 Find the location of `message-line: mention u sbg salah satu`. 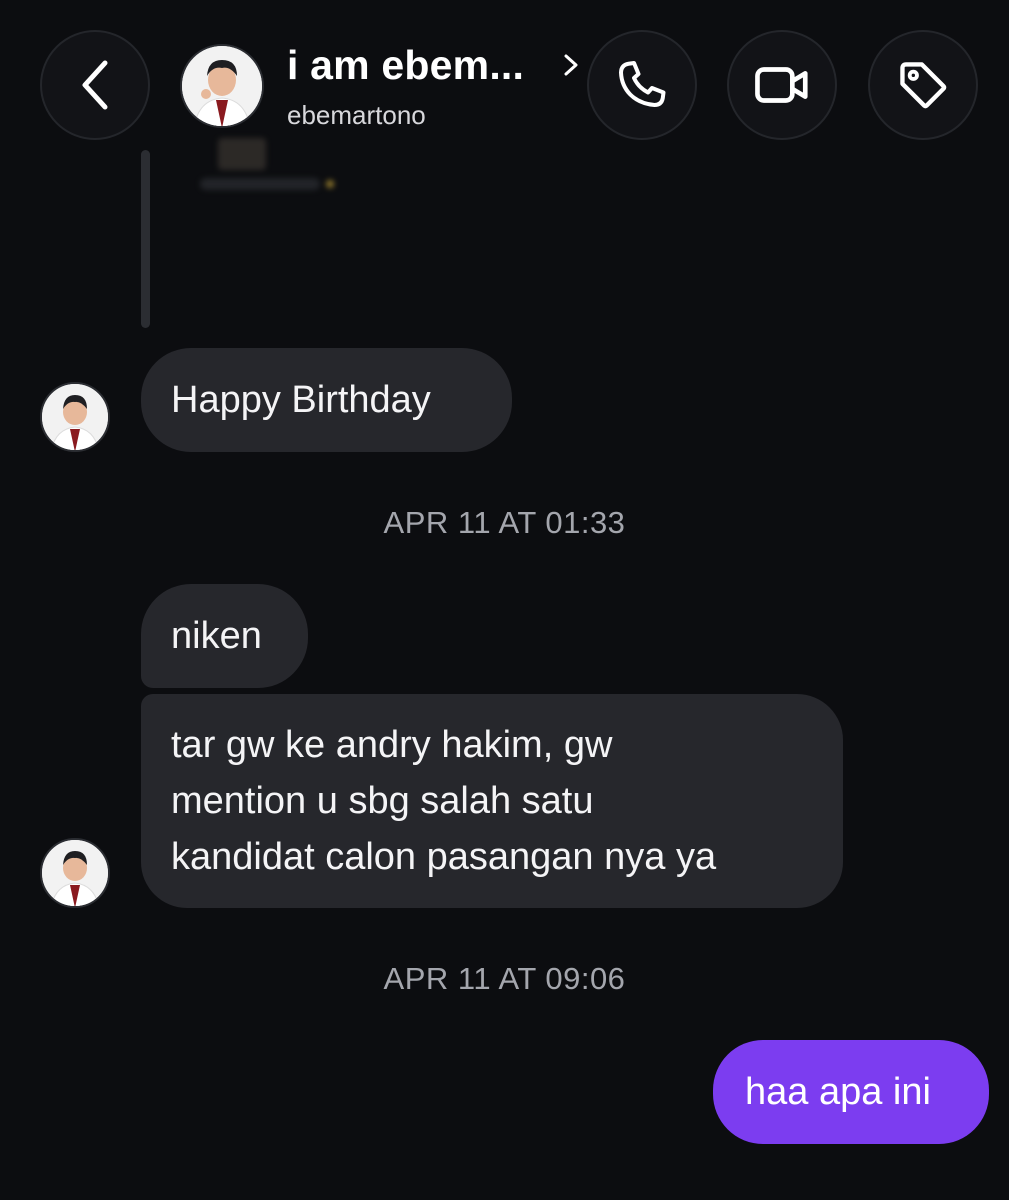

message-line: mention u sbg salah satu is located at coordinates (382, 801).